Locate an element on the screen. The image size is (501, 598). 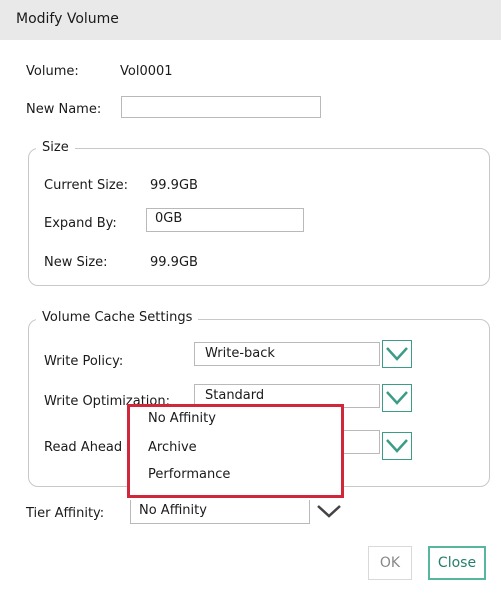
read-ahead-label: Read Ahead is located at coordinates (83, 447).